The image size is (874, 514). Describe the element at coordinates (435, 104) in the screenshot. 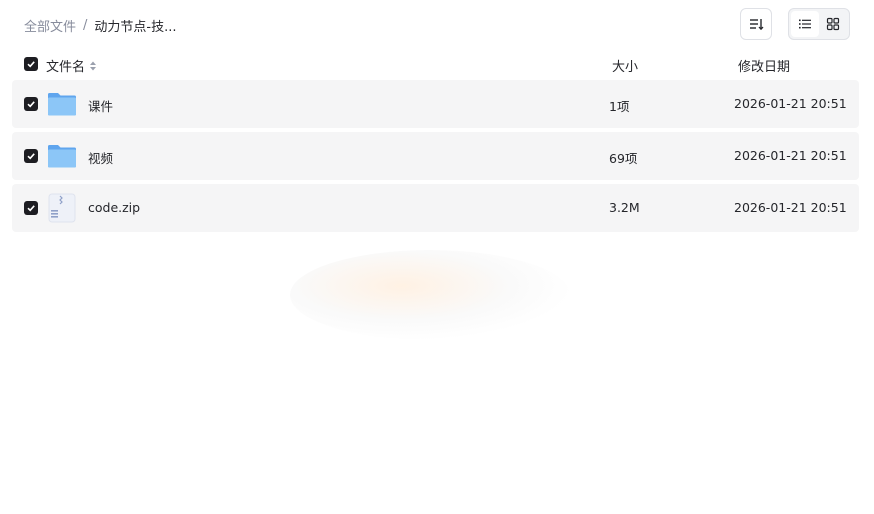

I see `table-row: 课件 1项 2026-01-21 20:51` at that location.